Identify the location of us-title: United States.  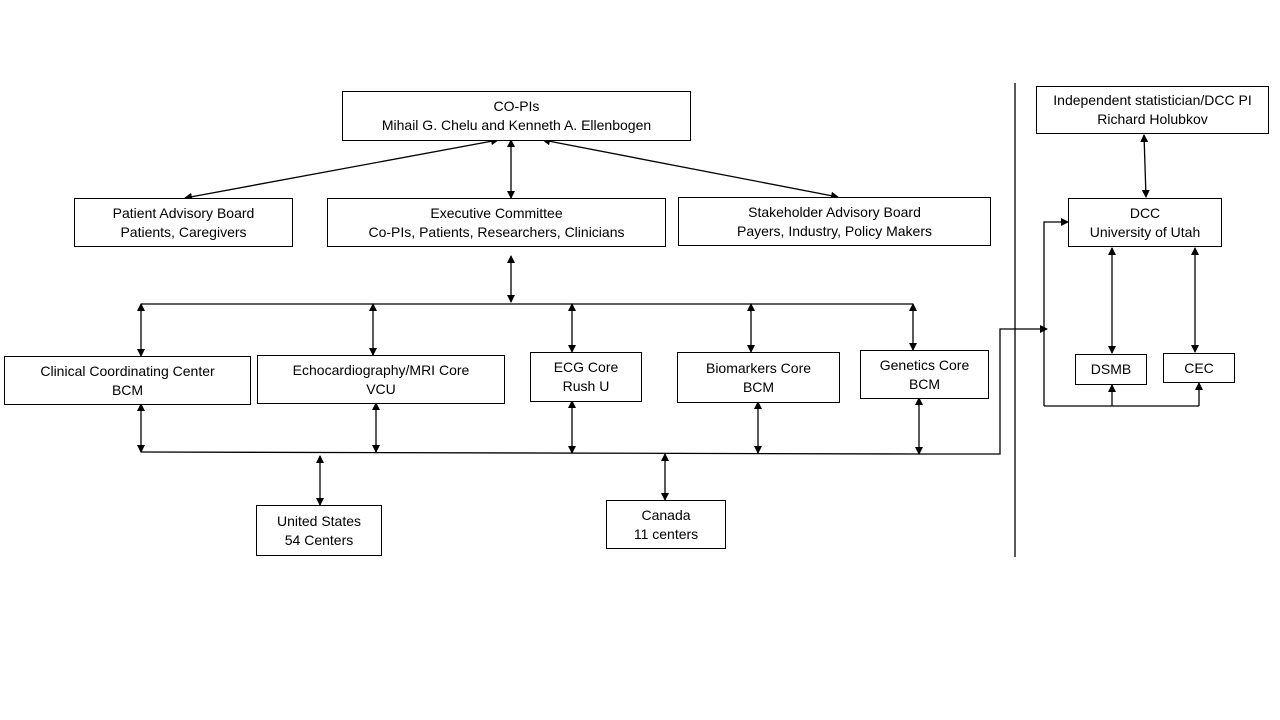
(319, 520).